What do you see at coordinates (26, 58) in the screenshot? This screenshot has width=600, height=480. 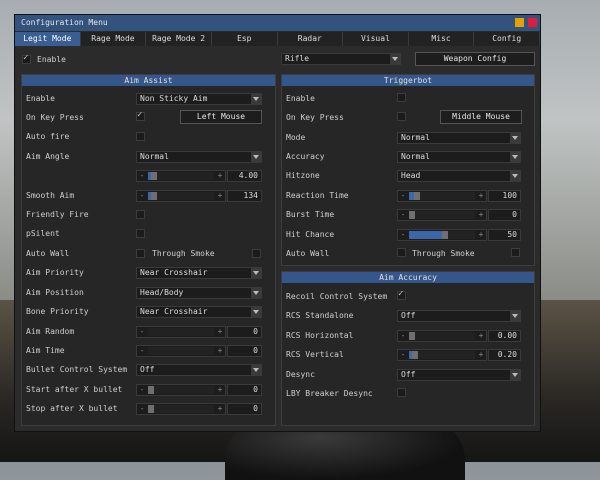 I see `enable-checkbox` at bounding box center [26, 58].